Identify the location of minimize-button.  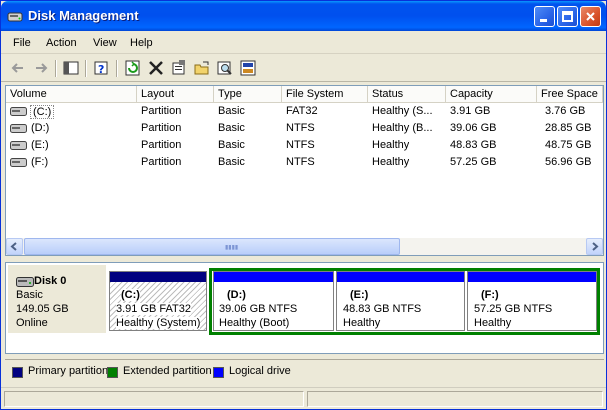
(544, 16).